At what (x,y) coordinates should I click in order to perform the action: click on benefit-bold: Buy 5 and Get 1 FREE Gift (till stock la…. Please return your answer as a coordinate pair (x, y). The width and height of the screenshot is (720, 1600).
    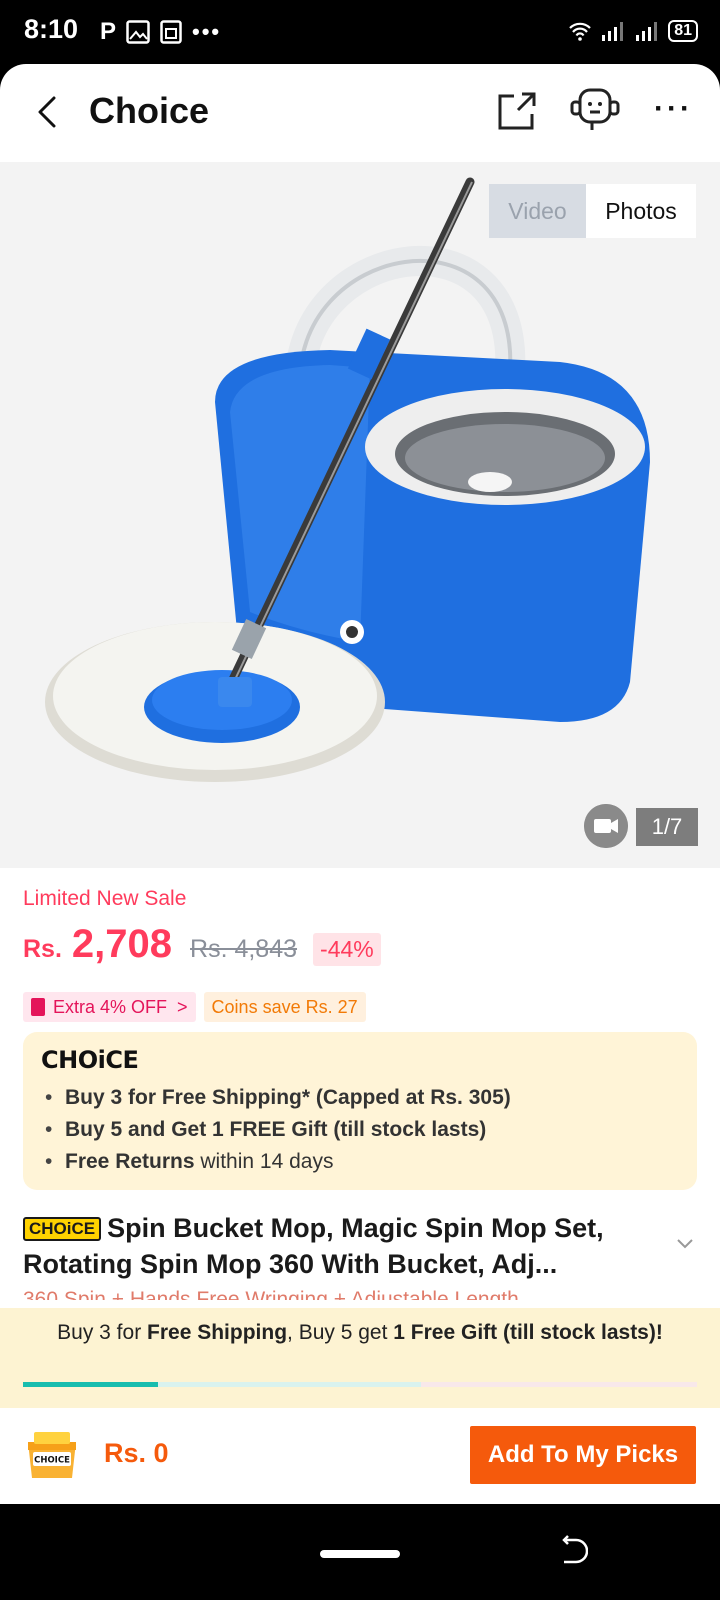
    Looking at the image, I should click on (276, 1129).